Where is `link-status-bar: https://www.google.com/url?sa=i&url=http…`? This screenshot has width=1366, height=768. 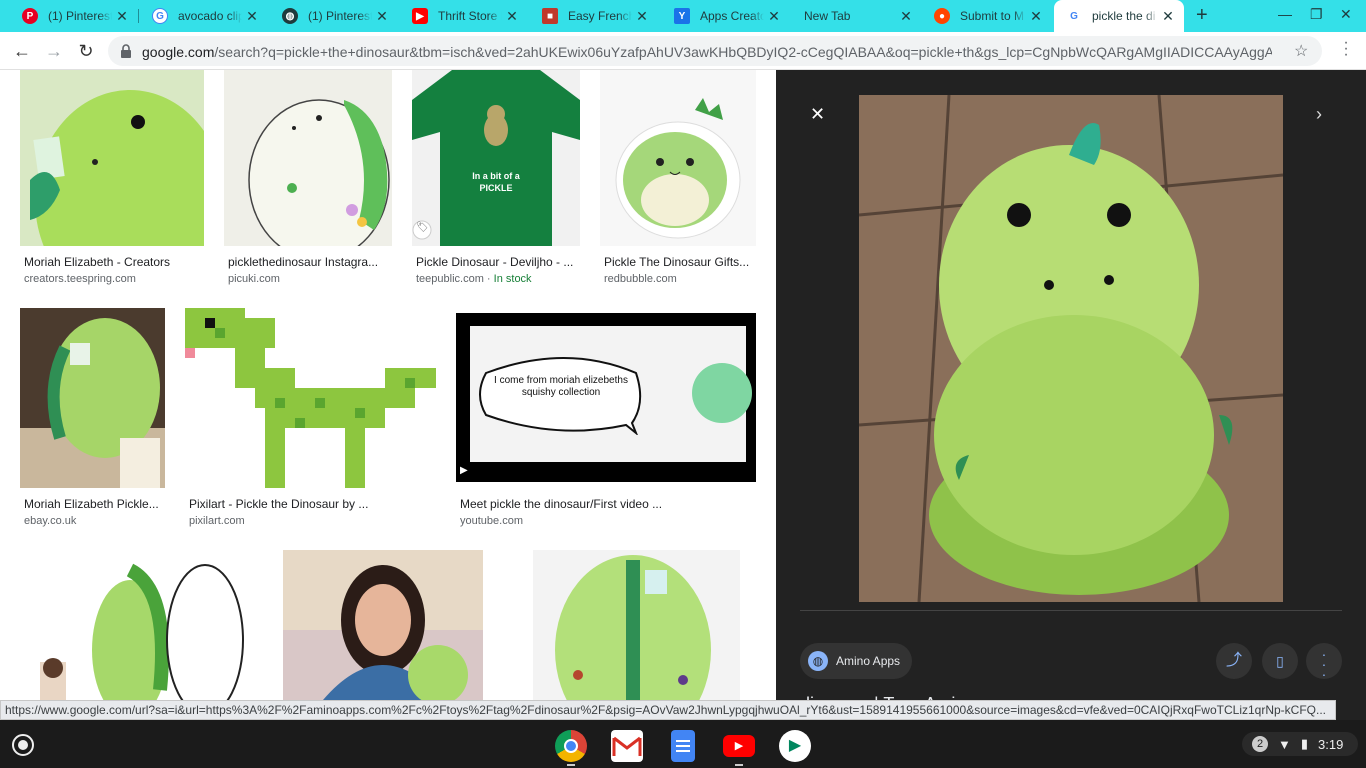
link-status-bar: https://www.google.com/url?sa=i&url=http… is located at coordinates (668, 710).